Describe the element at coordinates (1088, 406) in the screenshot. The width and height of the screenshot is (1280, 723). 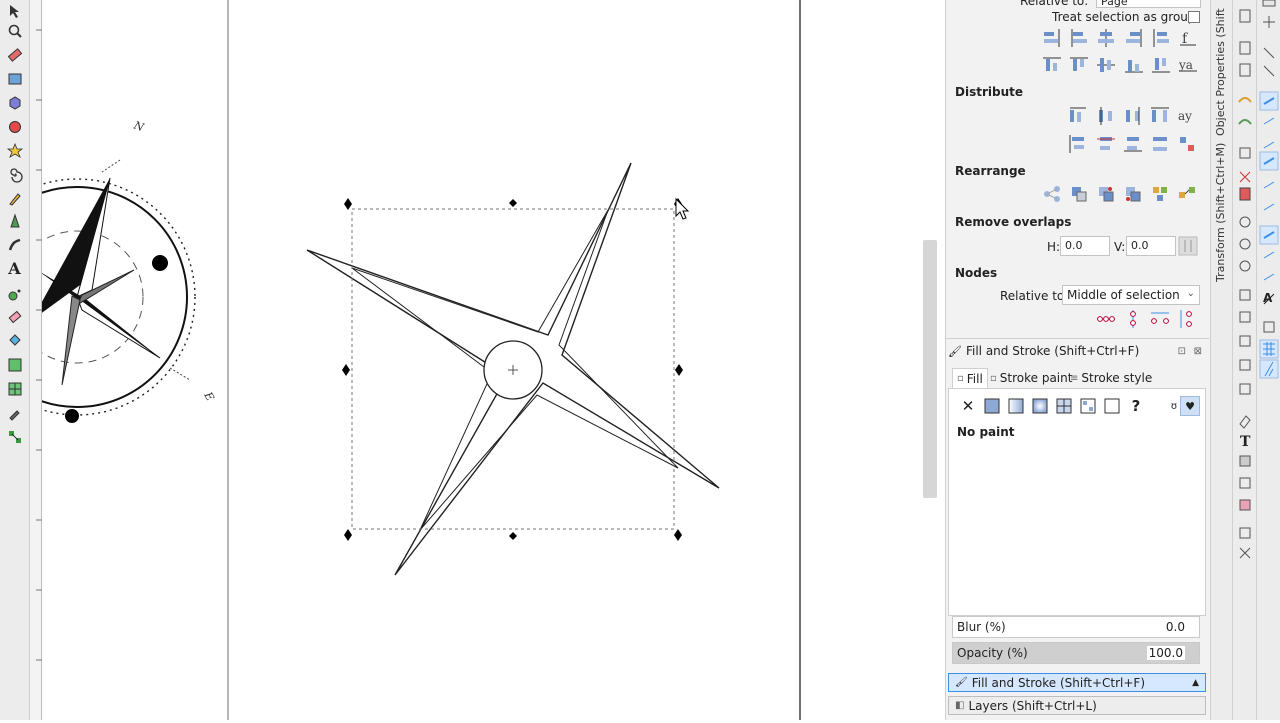
I see `pattern-icon` at that location.